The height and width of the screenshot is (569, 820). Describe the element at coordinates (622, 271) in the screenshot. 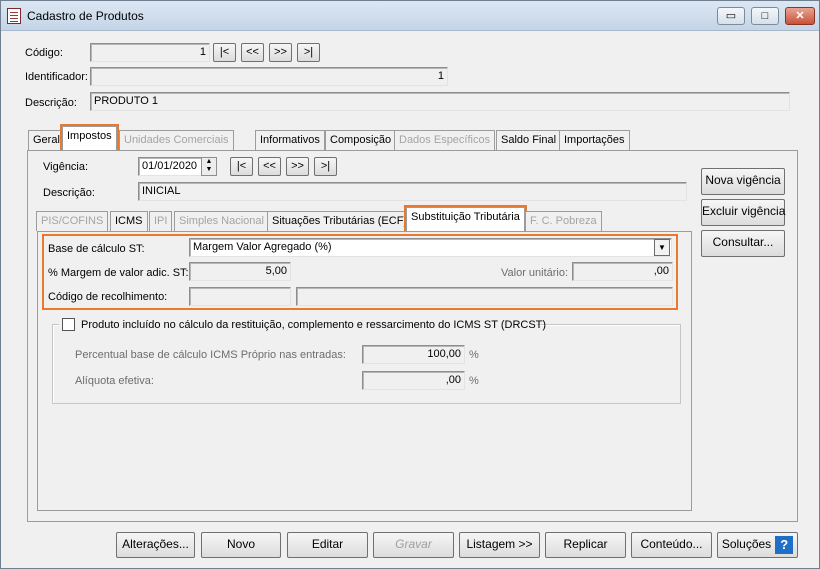

I see `valor-unitario-field: ,00` at that location.